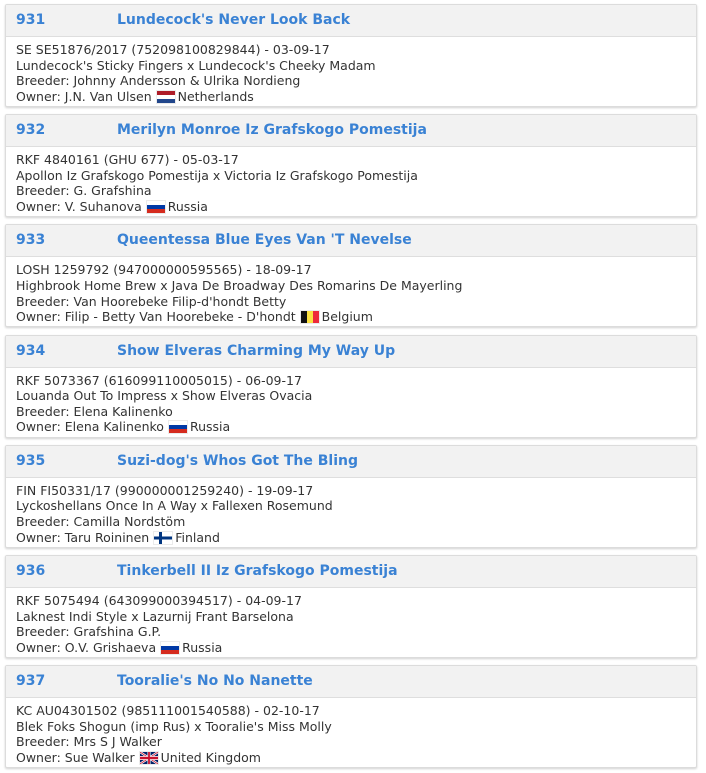 The image size is (706, 773). I want to click on registration-line: RKF 5073367 (616099110005015) - 06-09-17, so click(159, 380).